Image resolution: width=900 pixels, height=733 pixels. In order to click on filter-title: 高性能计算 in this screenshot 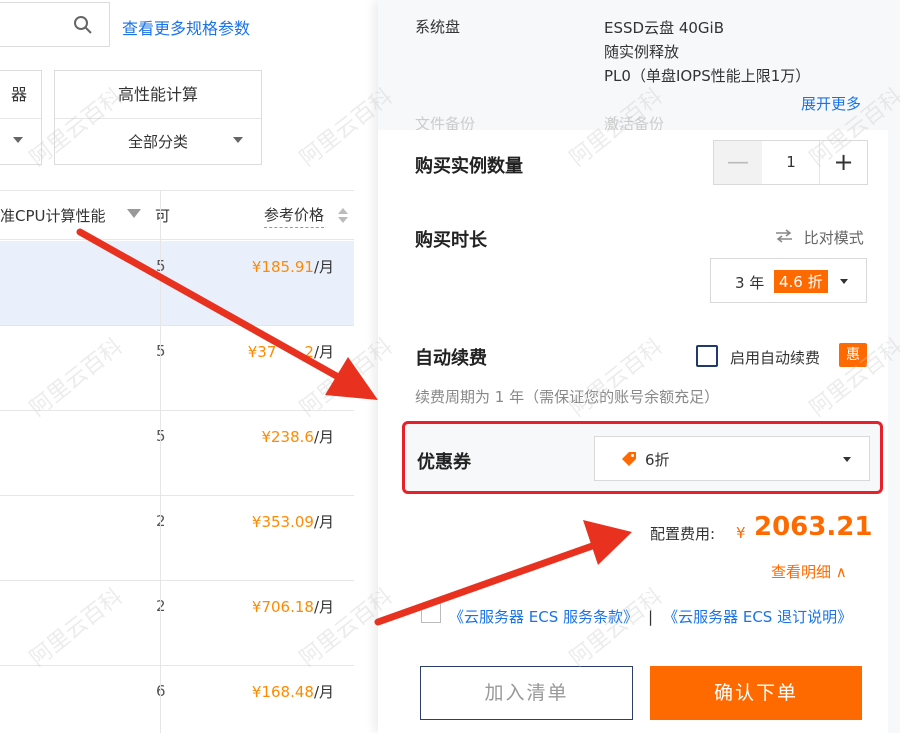, I will do `click(158, 95)`.